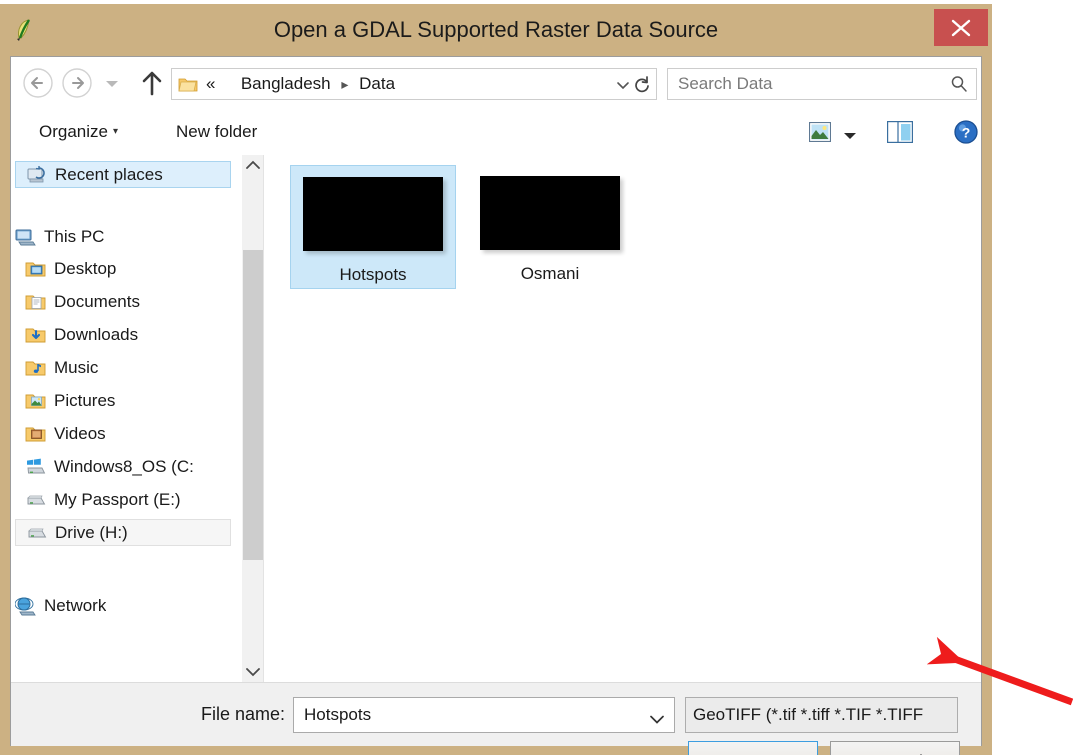 The width and height of the screenshot is (1073, 755). I want to click on folder-icon, so click(188, 84).